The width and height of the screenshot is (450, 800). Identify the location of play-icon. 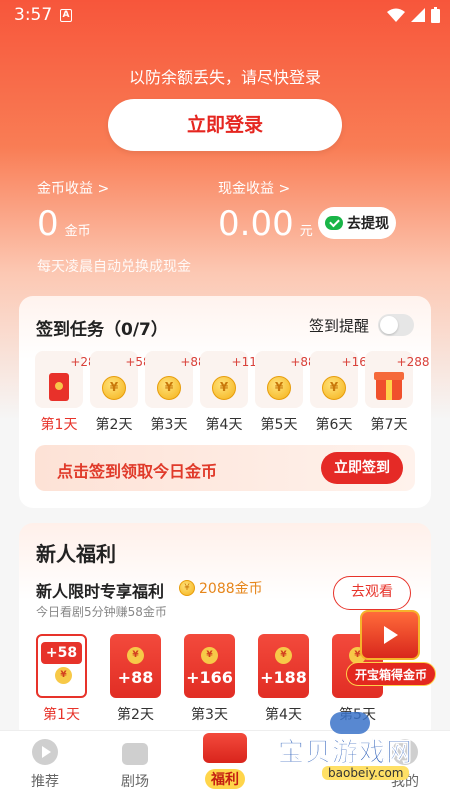
(45, 752).